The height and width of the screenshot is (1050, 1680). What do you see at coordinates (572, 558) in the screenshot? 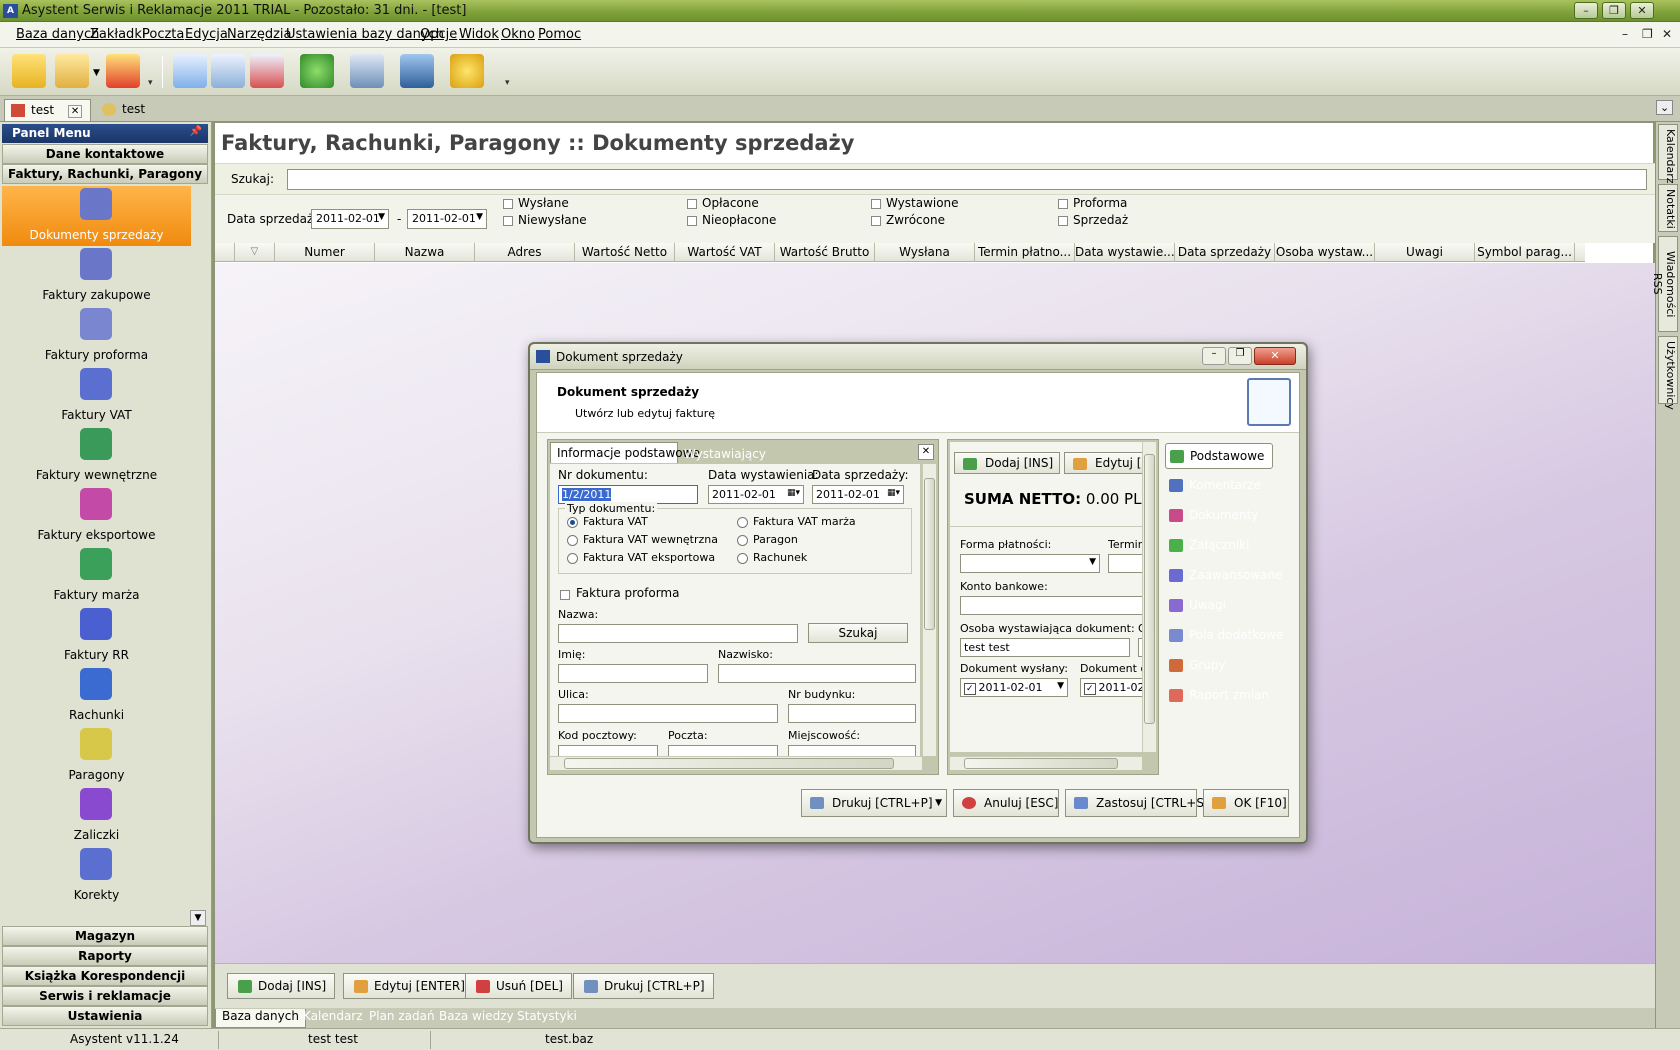
I see `radio-faktura-eksportowa` at bounding box center [572, 558].